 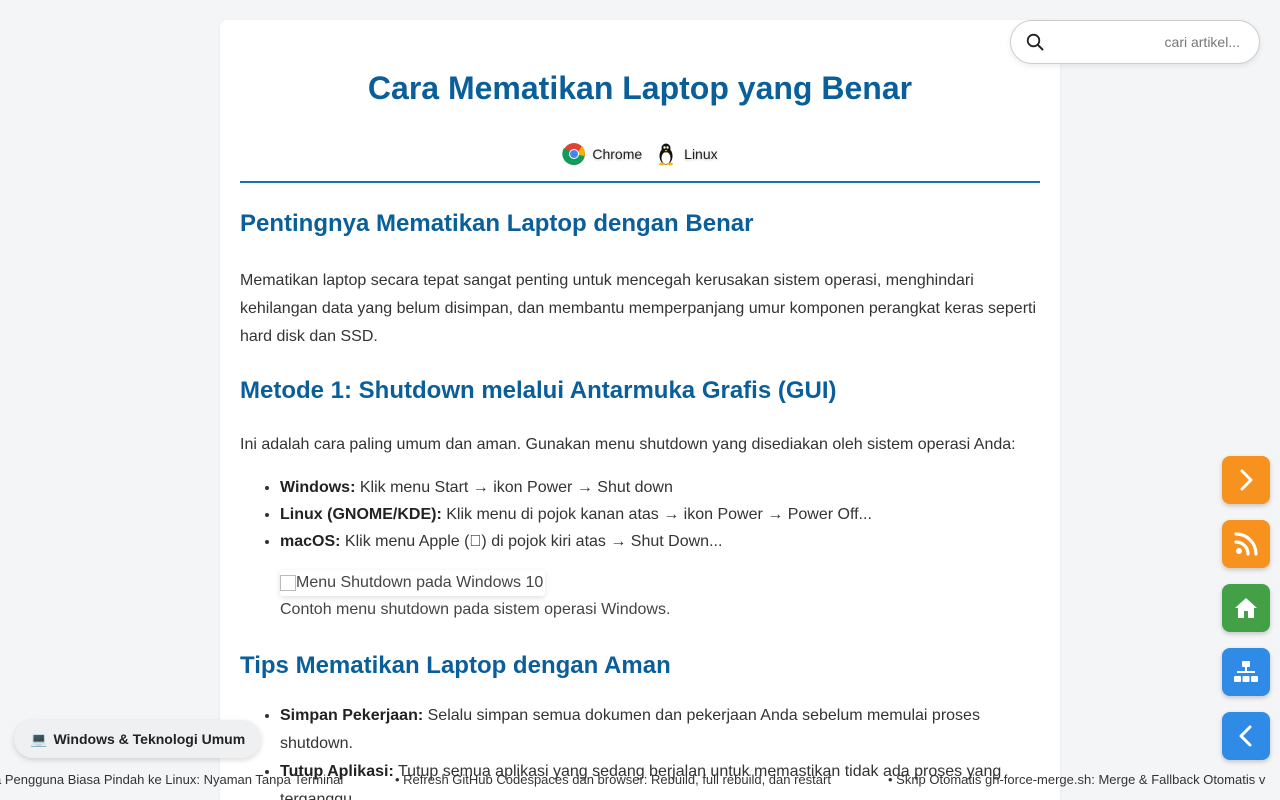 I want to click on search-icon, so click(x=1035, y=42).